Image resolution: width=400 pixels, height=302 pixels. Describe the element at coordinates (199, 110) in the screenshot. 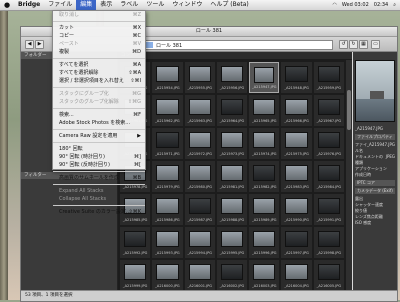

I see `thumbnail: _A215963.JPG` at that location.